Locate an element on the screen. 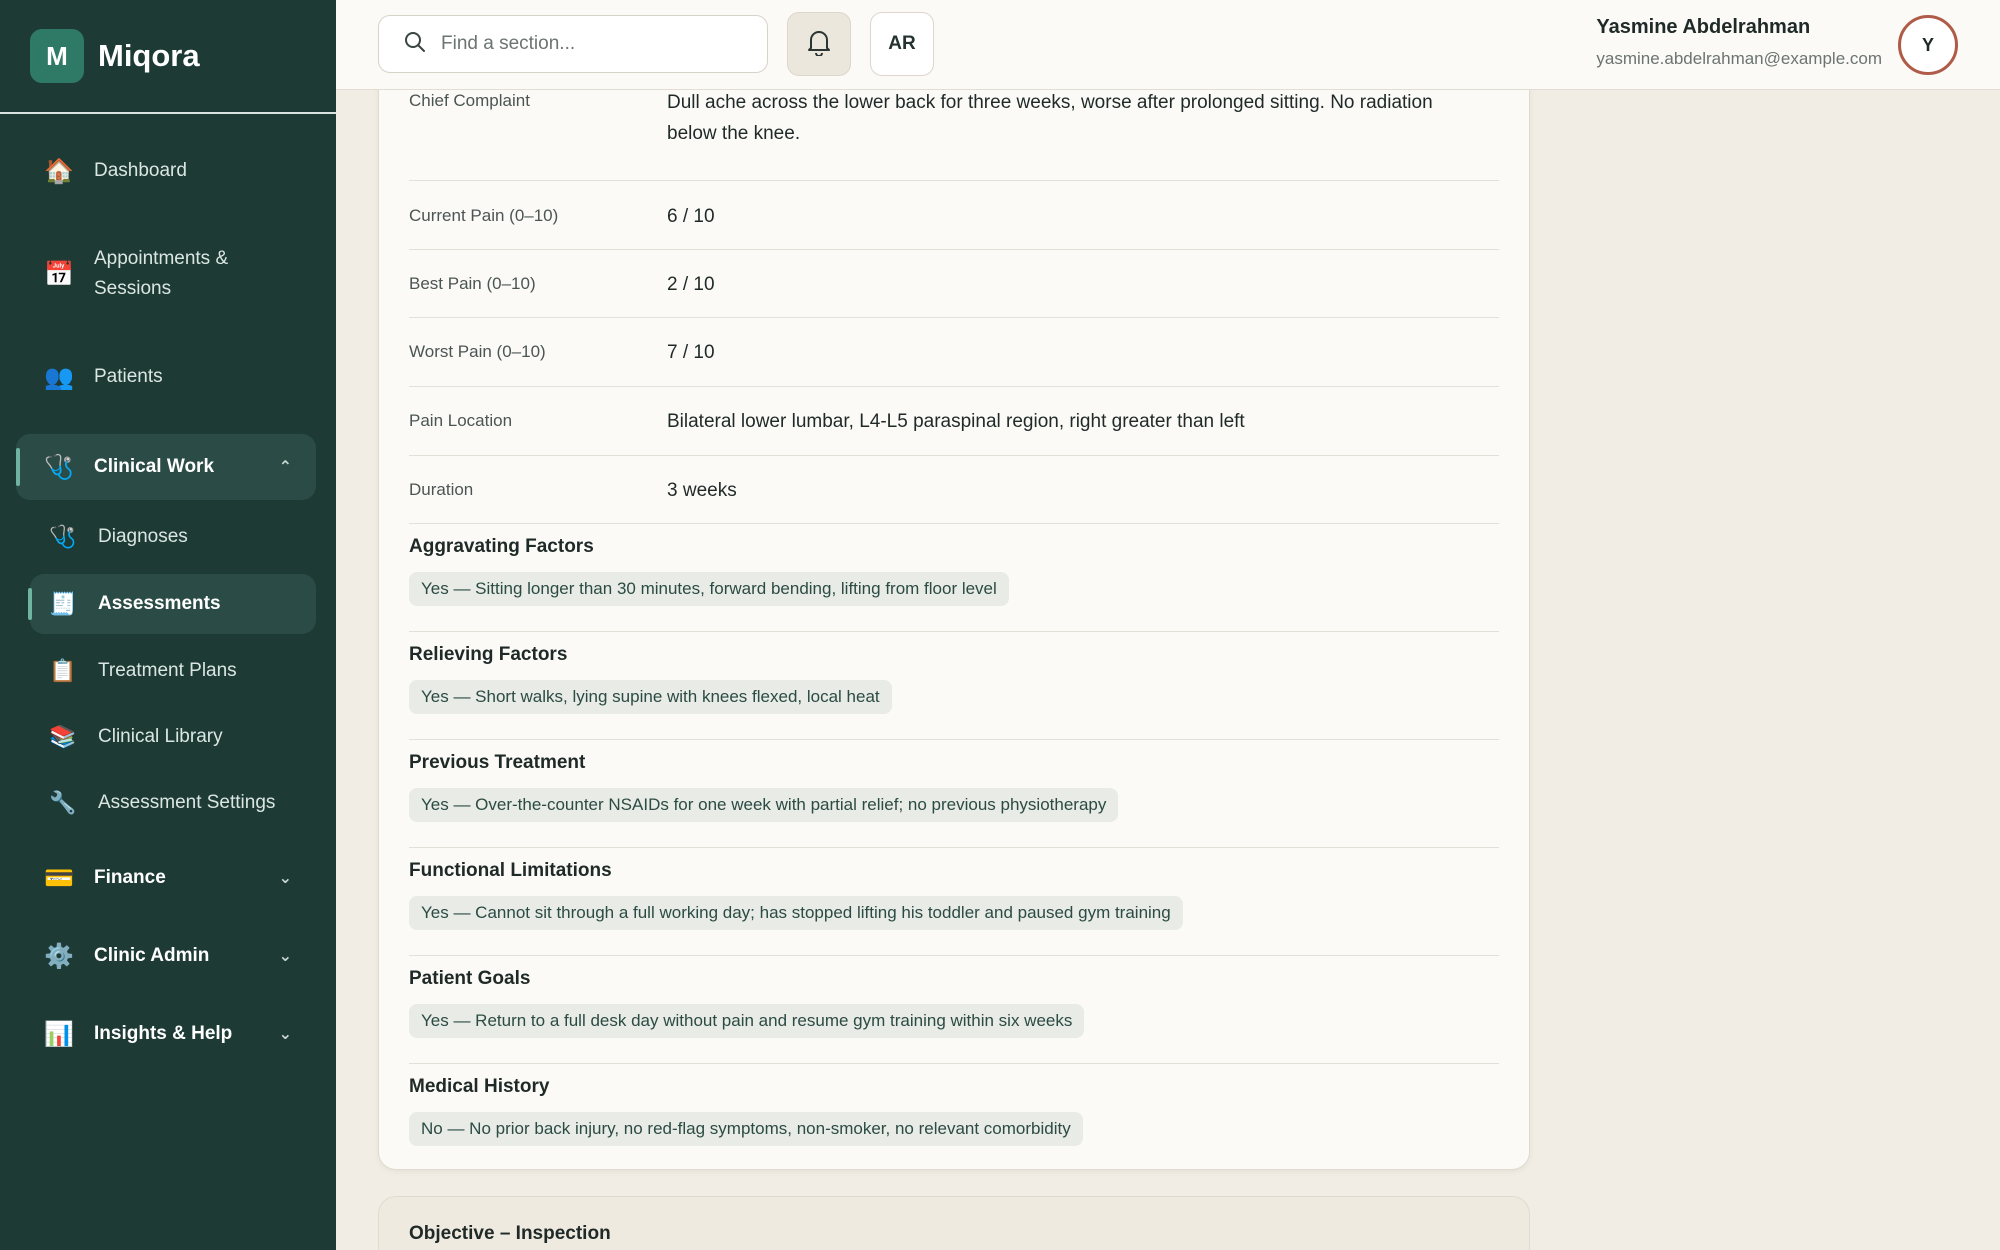  sidebar-subitem-assessment-settings: 🔧 Assessment Settings is located at coordinates (173, 803).